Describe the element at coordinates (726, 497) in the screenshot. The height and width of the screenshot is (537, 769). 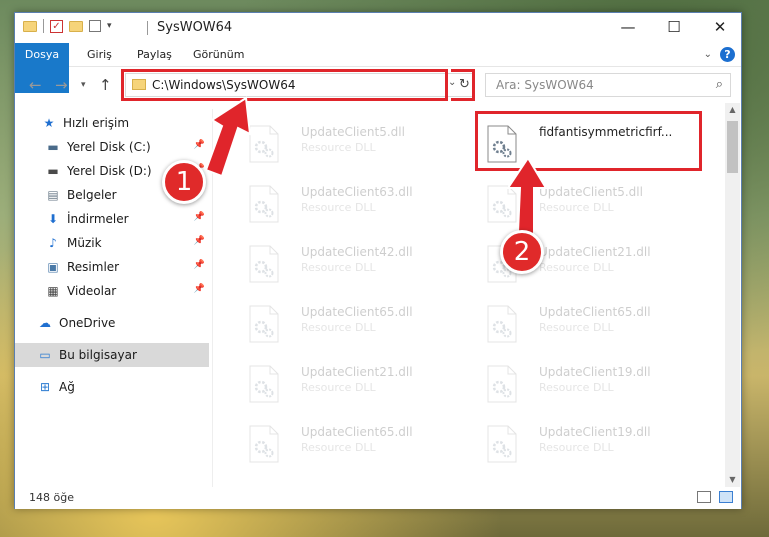
I see `large-icons-view-icon` at that location.